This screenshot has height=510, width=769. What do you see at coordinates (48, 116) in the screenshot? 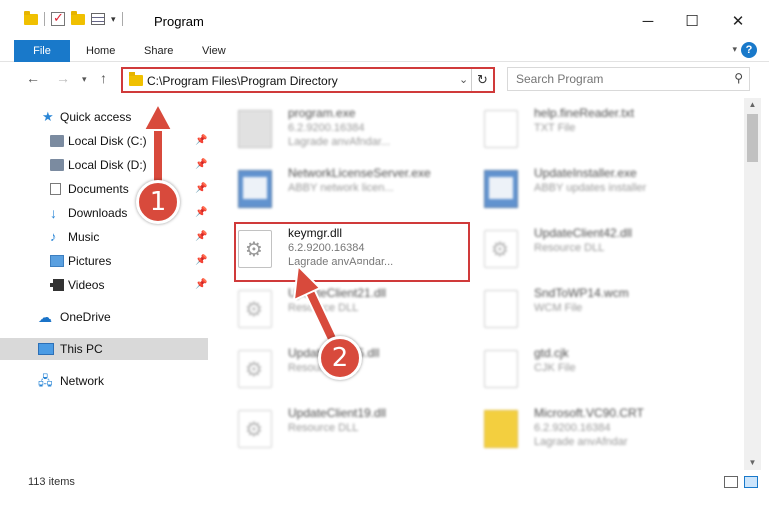
I see `star-icon: ★` at bounding box center [48, 116].